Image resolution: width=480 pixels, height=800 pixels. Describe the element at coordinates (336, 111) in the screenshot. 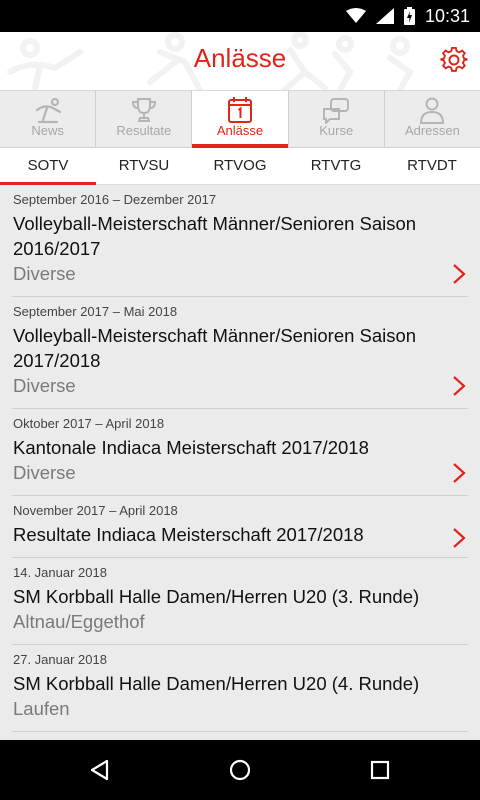

I see `chat-icon` at that location.